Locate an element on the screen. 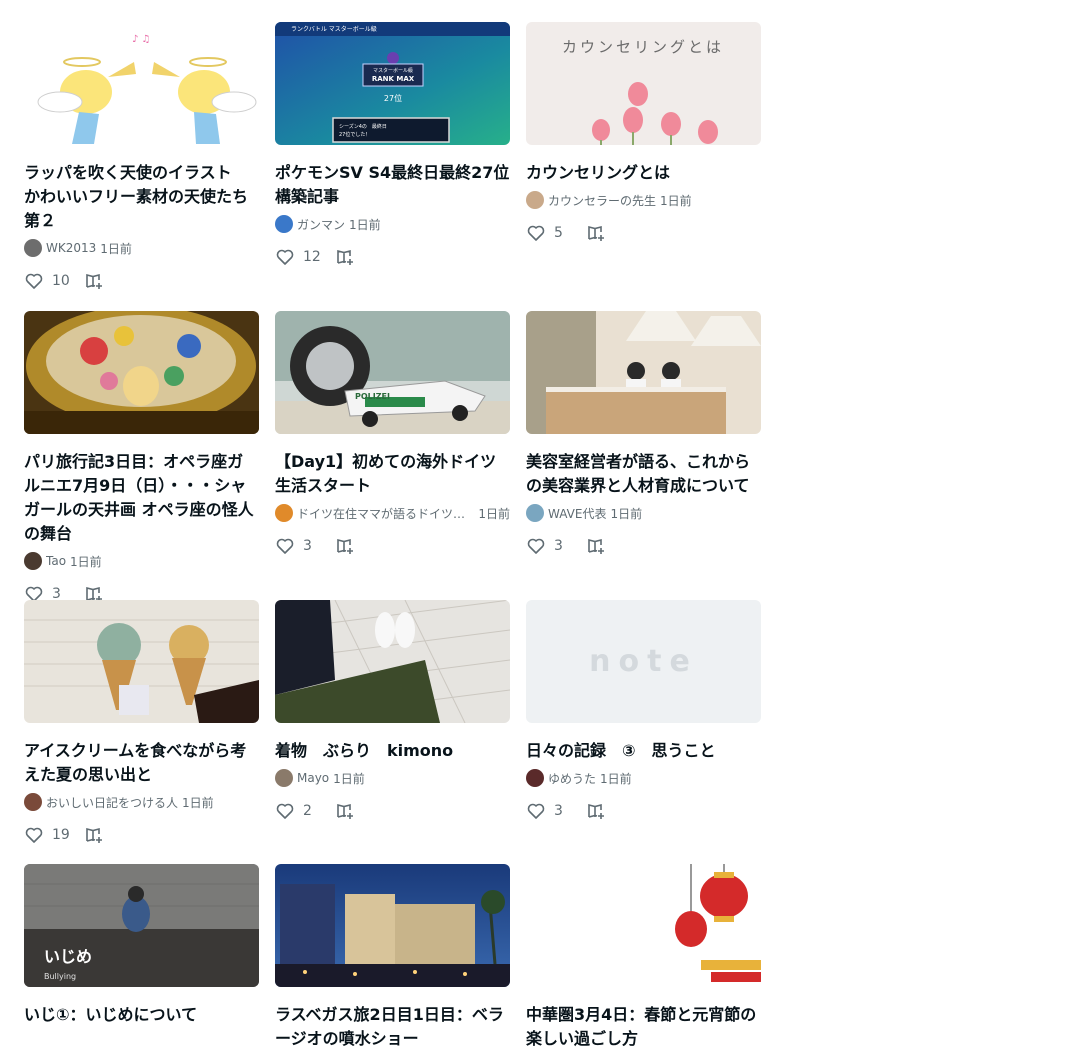 Image resolution: width=1080 pixels, height=1051 pixels. author-name: Mayo is located at coordinates (313, 778).